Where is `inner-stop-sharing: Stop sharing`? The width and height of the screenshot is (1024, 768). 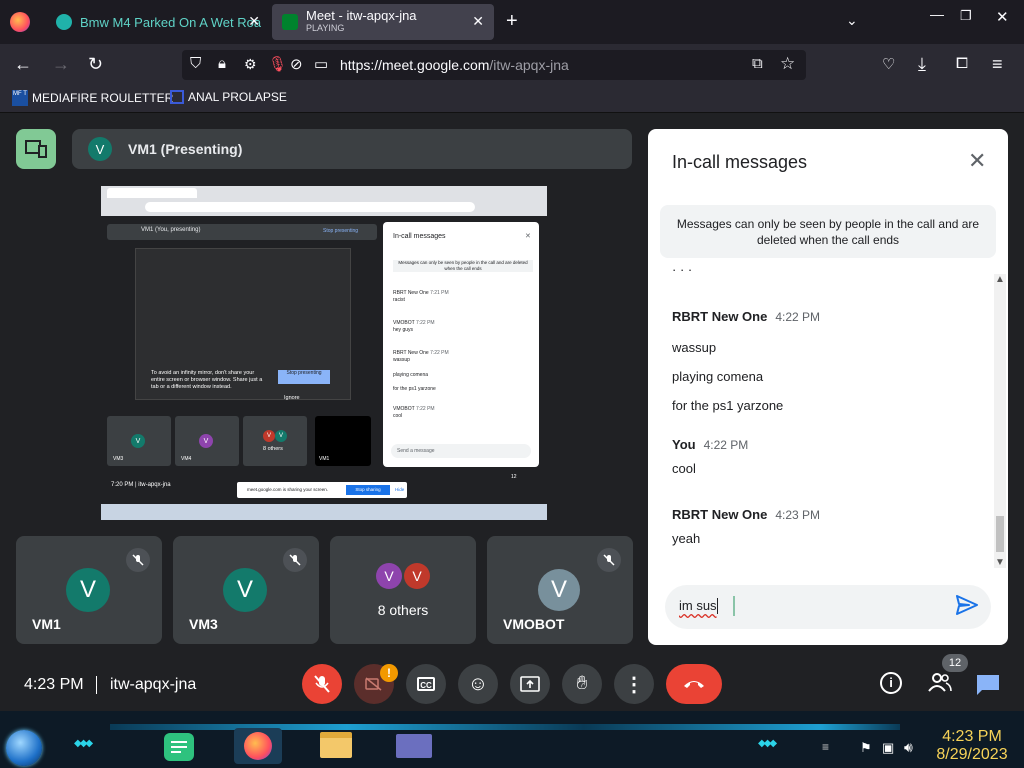 inner-stop-sharing: Stop sharing is located at coordinates (368, 490).